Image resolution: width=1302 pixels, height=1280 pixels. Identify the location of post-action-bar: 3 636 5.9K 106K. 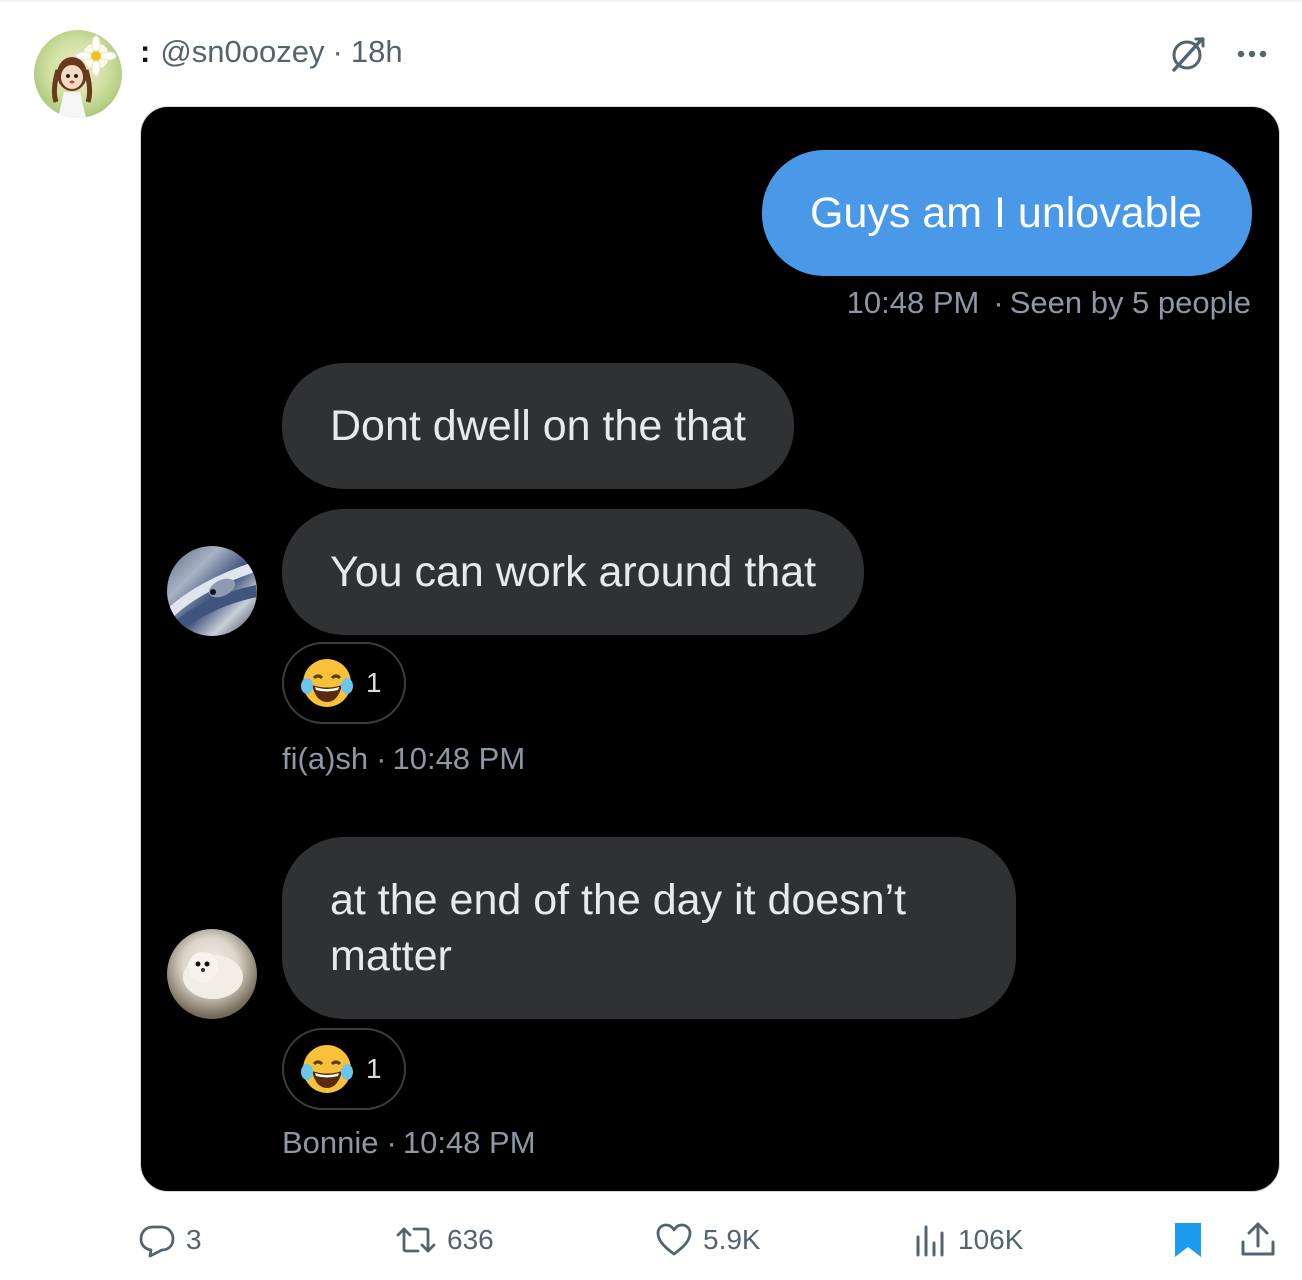
(651, 1240).